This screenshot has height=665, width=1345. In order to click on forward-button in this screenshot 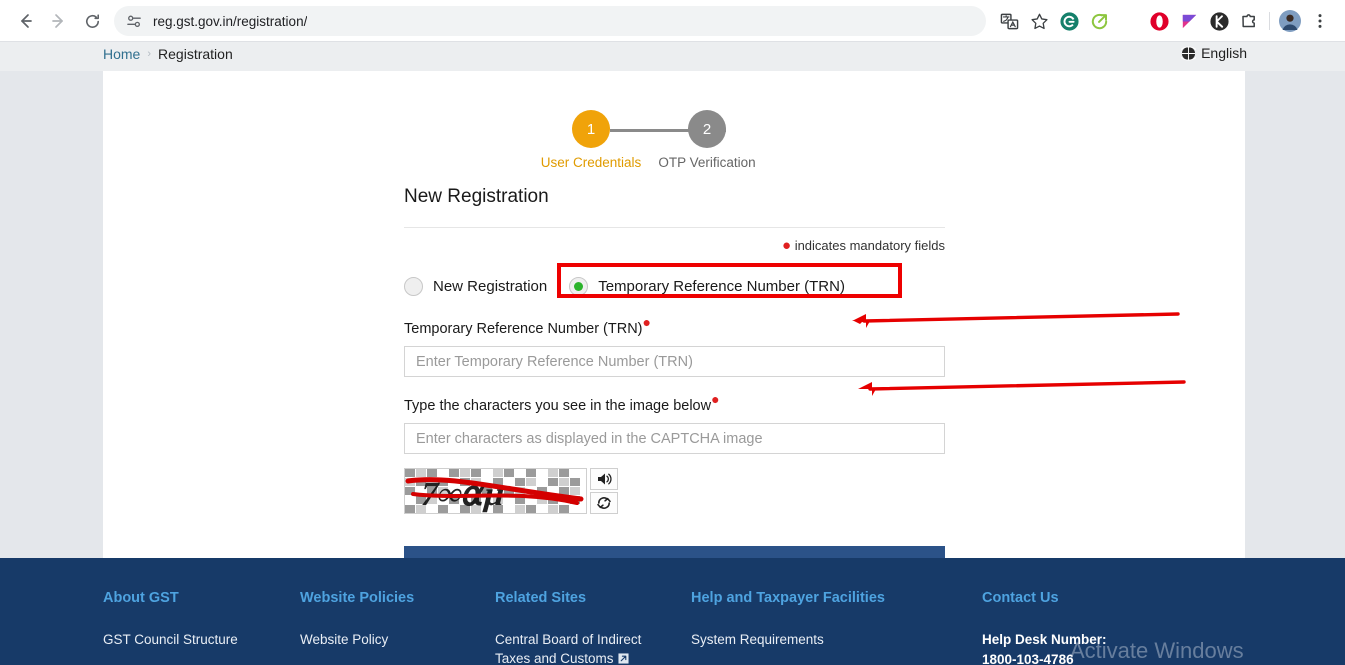, I will do `click(58, 21)`.